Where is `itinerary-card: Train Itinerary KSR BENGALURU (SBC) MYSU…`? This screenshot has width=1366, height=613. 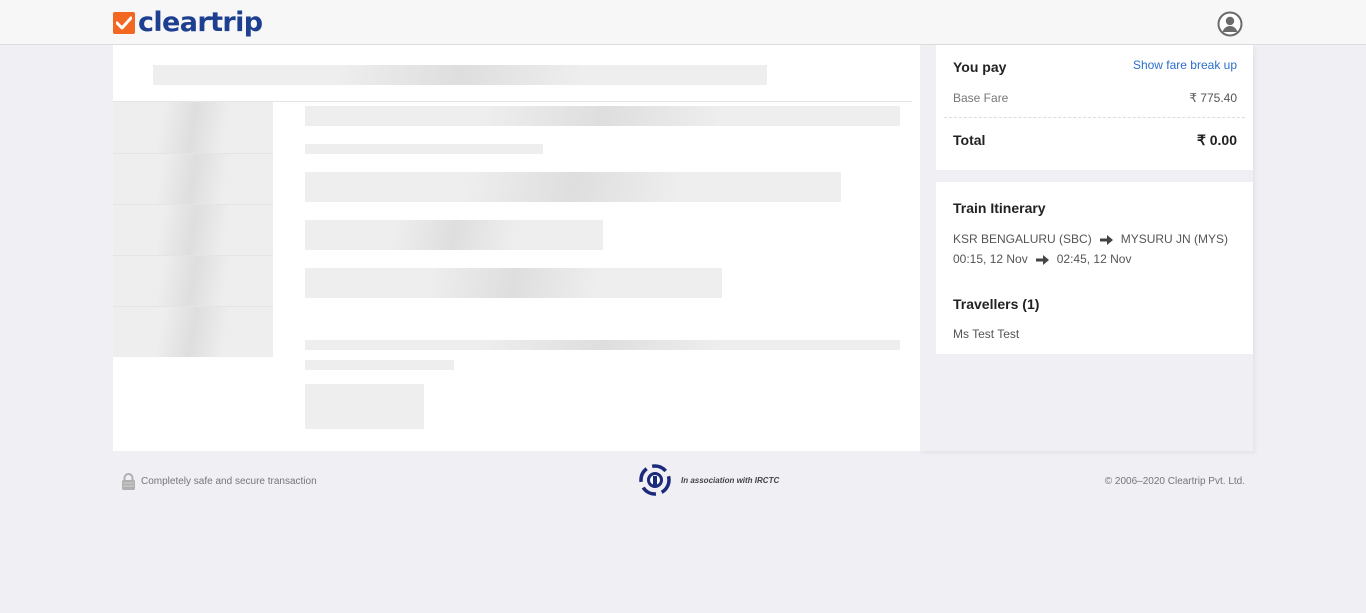
itinerary-card: Train Itinerary KSR BENGALURU (SBC) MYSU… is located at coordinates (1094, 268).